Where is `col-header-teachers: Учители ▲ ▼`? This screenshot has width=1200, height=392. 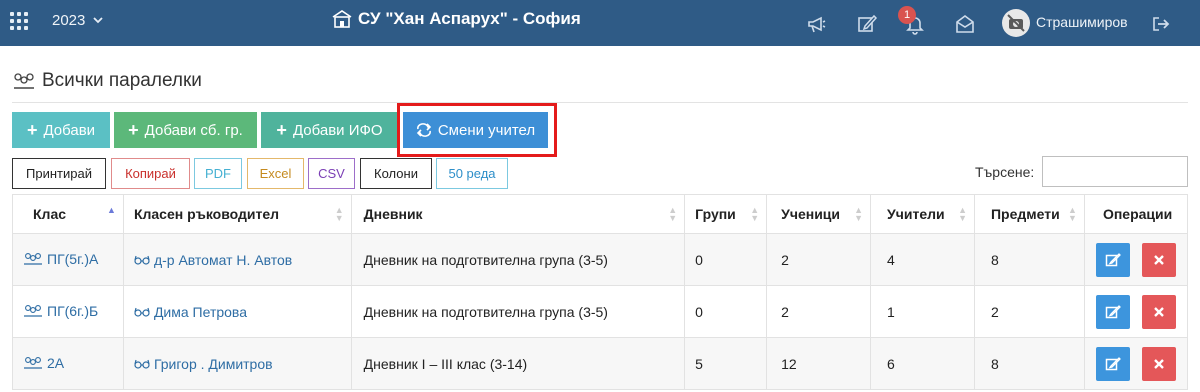 col-header-teachers: Учители ▲ ▼ is located at coordinates (922, 214).